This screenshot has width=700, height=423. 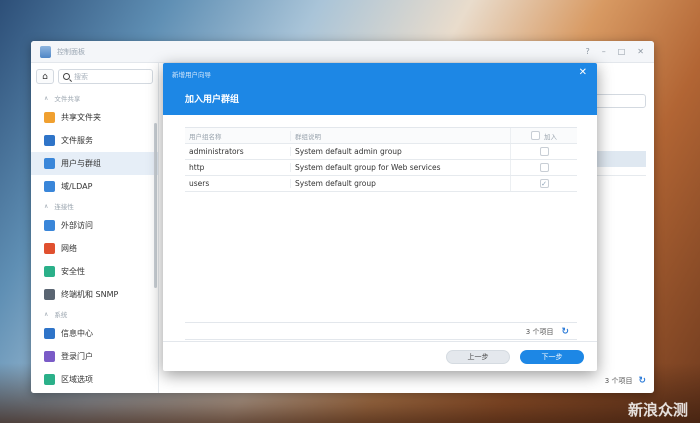 What do you see at coordinates (66, 76) in the screenshot?
I see `search-icon` at bounding box center [66, 76].